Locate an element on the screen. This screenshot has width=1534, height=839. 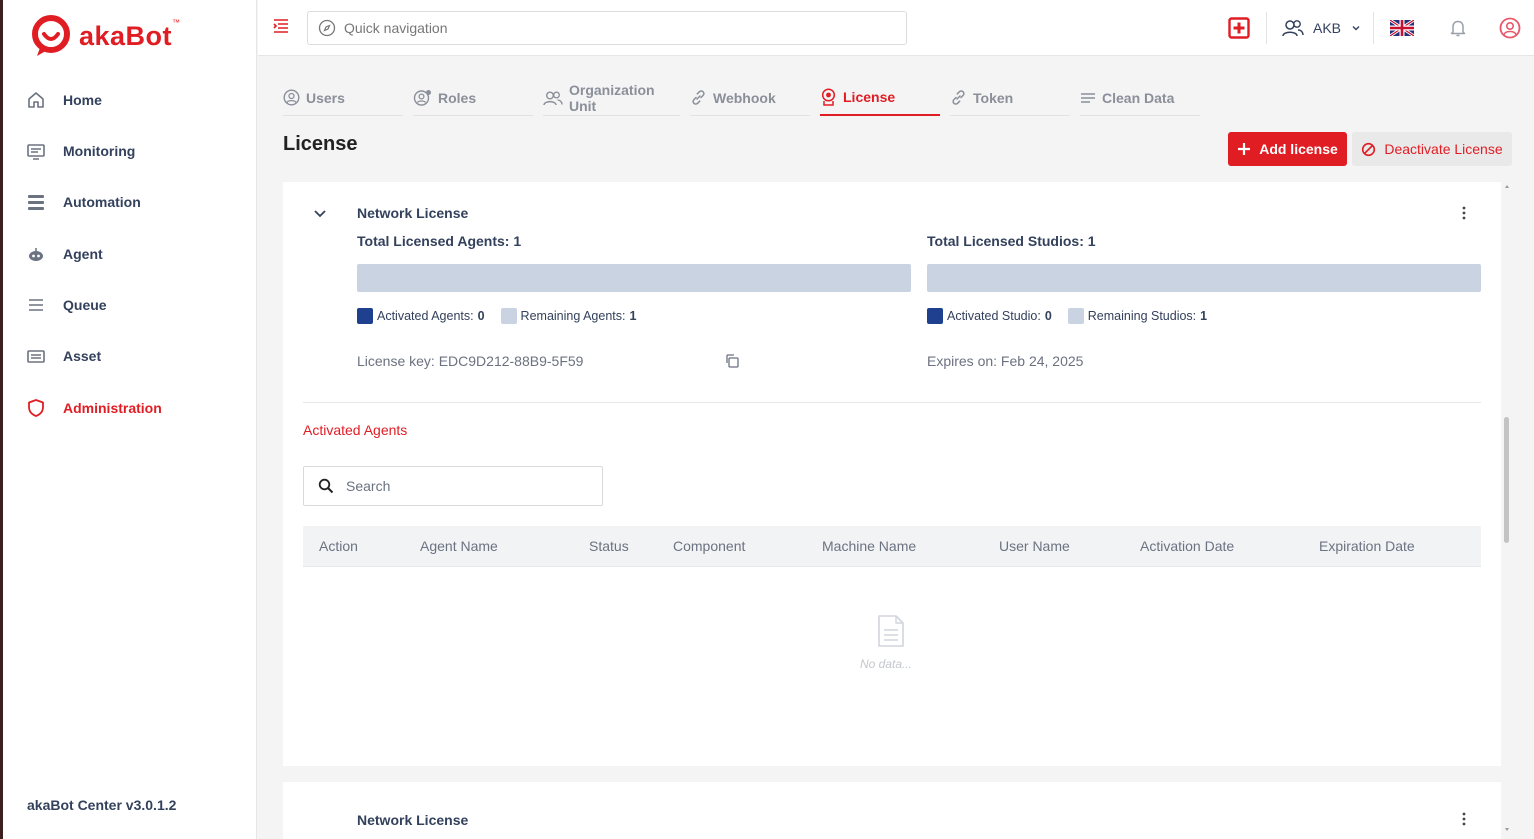
copy-icon is located at coordinates (732, 361).